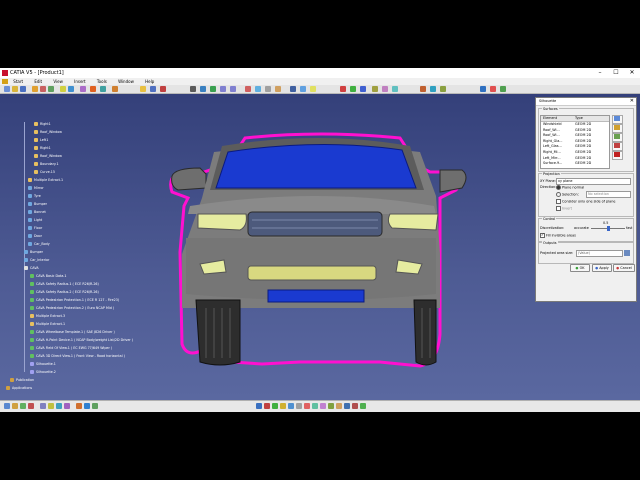 The image size is (640, 480). I want to click on status-icon-y, so click(363, 406).